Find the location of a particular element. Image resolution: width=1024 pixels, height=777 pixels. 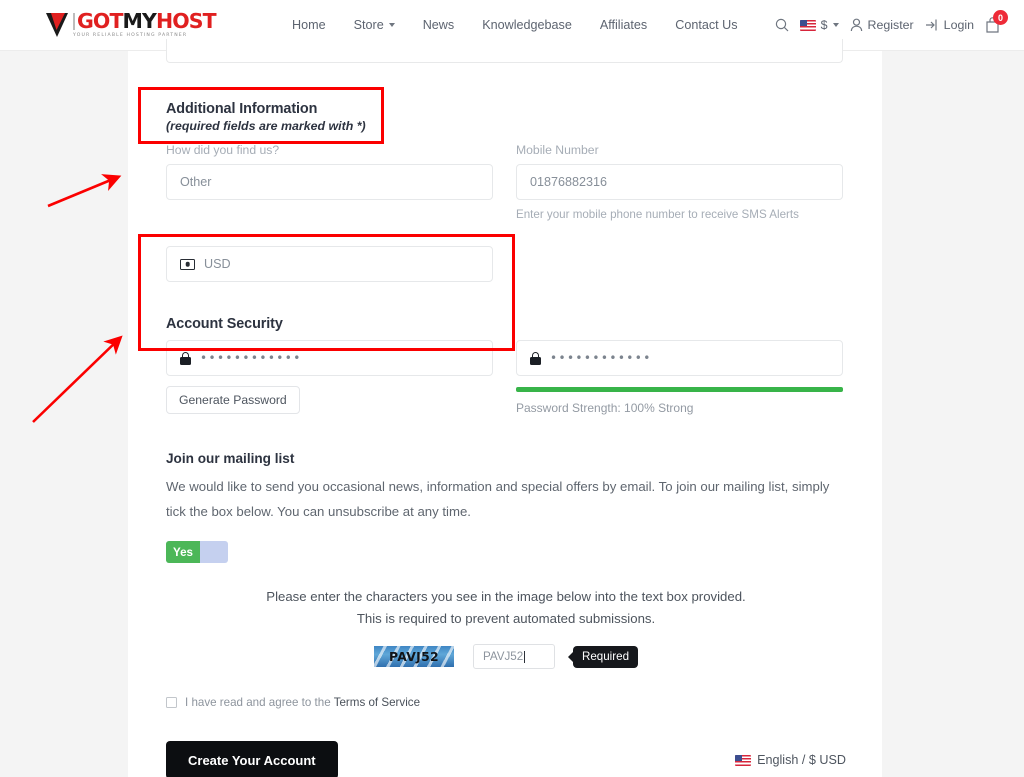

nav-label: Knowledgebase is located at coordinates (527, 25).